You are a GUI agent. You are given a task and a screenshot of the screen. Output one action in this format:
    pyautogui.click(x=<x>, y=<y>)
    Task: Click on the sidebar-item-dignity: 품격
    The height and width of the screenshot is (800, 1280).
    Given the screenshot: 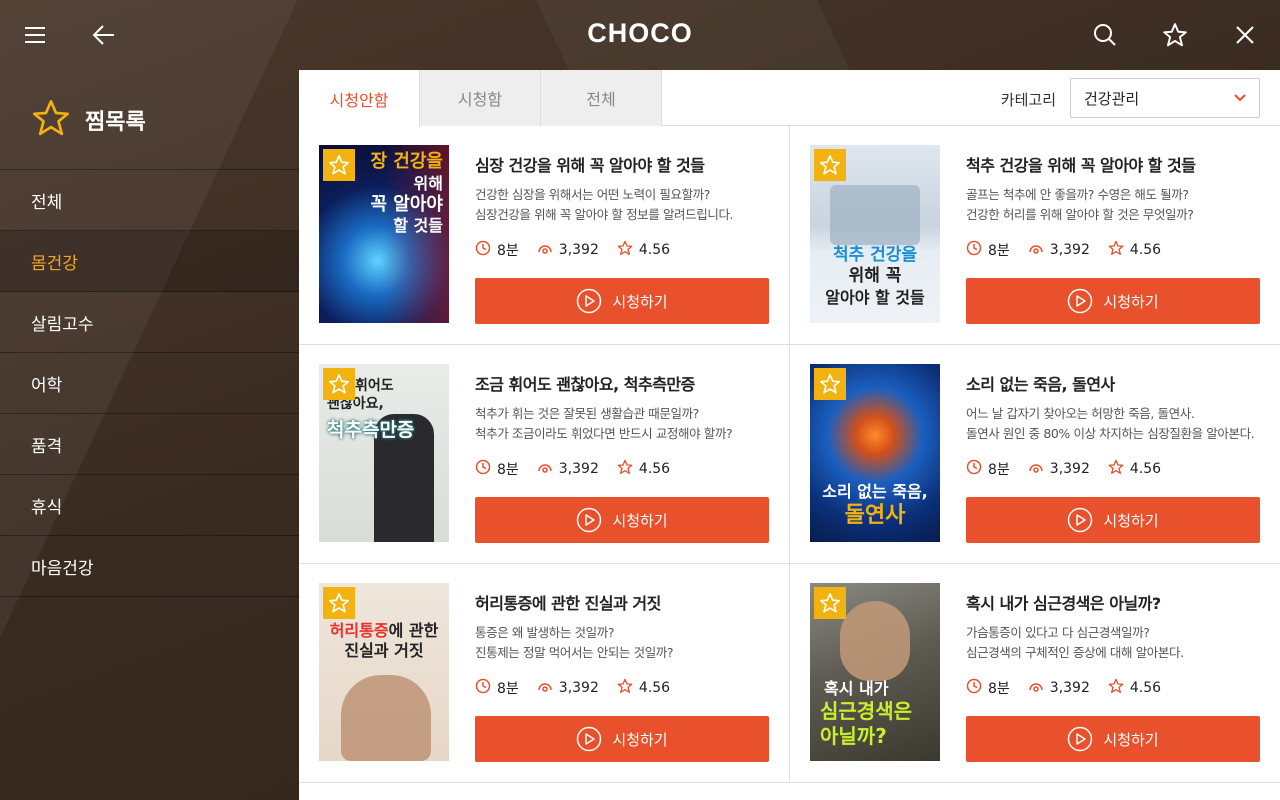 What is the action you would take?
    pyautogui.click(x=149, y=444)
    